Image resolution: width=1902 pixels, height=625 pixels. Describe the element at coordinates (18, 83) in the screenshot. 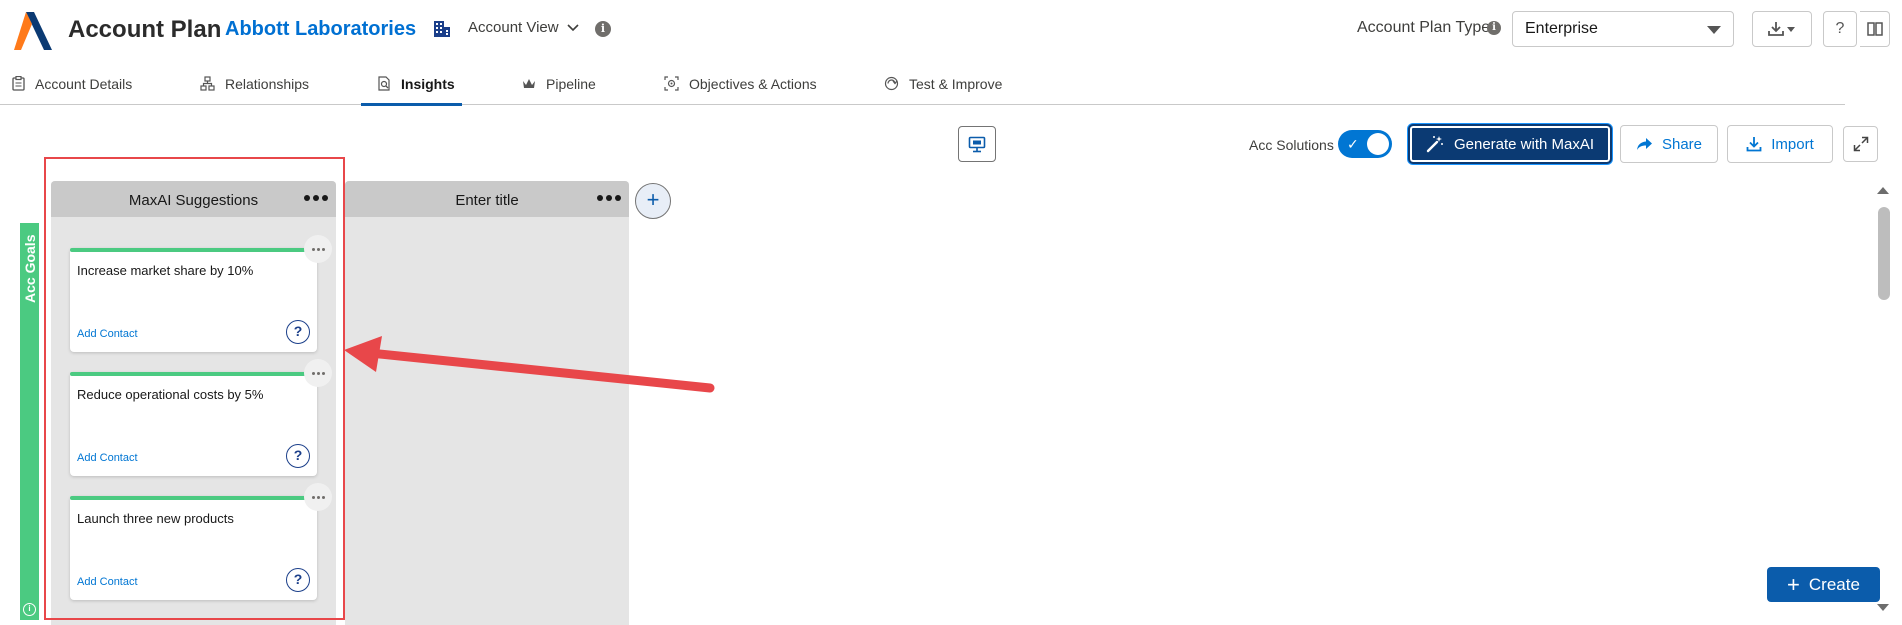

I see `clipboard-icon` at that location.